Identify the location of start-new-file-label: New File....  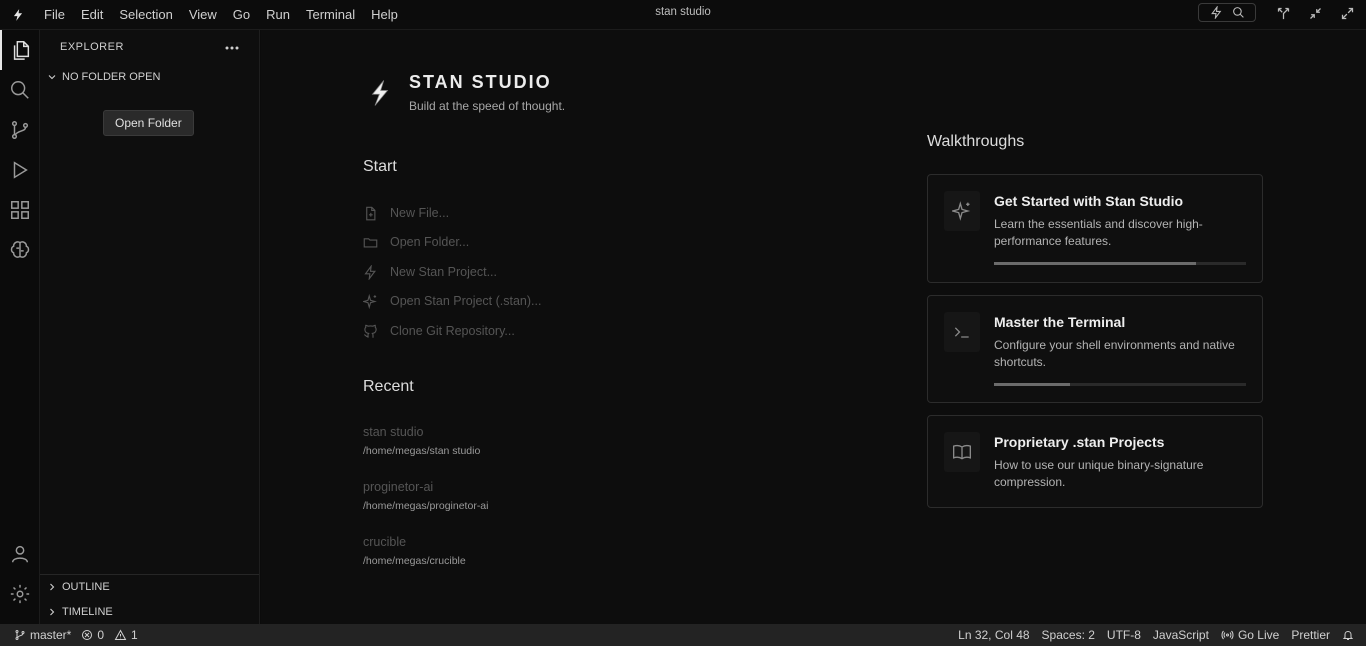
(420, 213).